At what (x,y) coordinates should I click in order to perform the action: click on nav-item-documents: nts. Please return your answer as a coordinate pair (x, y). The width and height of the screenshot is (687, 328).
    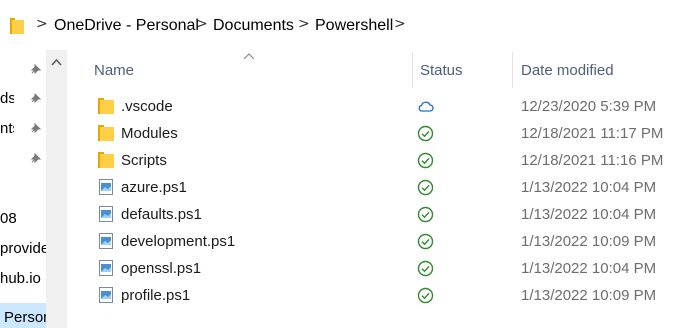
    Looking at the image, I should click on (7, 128).